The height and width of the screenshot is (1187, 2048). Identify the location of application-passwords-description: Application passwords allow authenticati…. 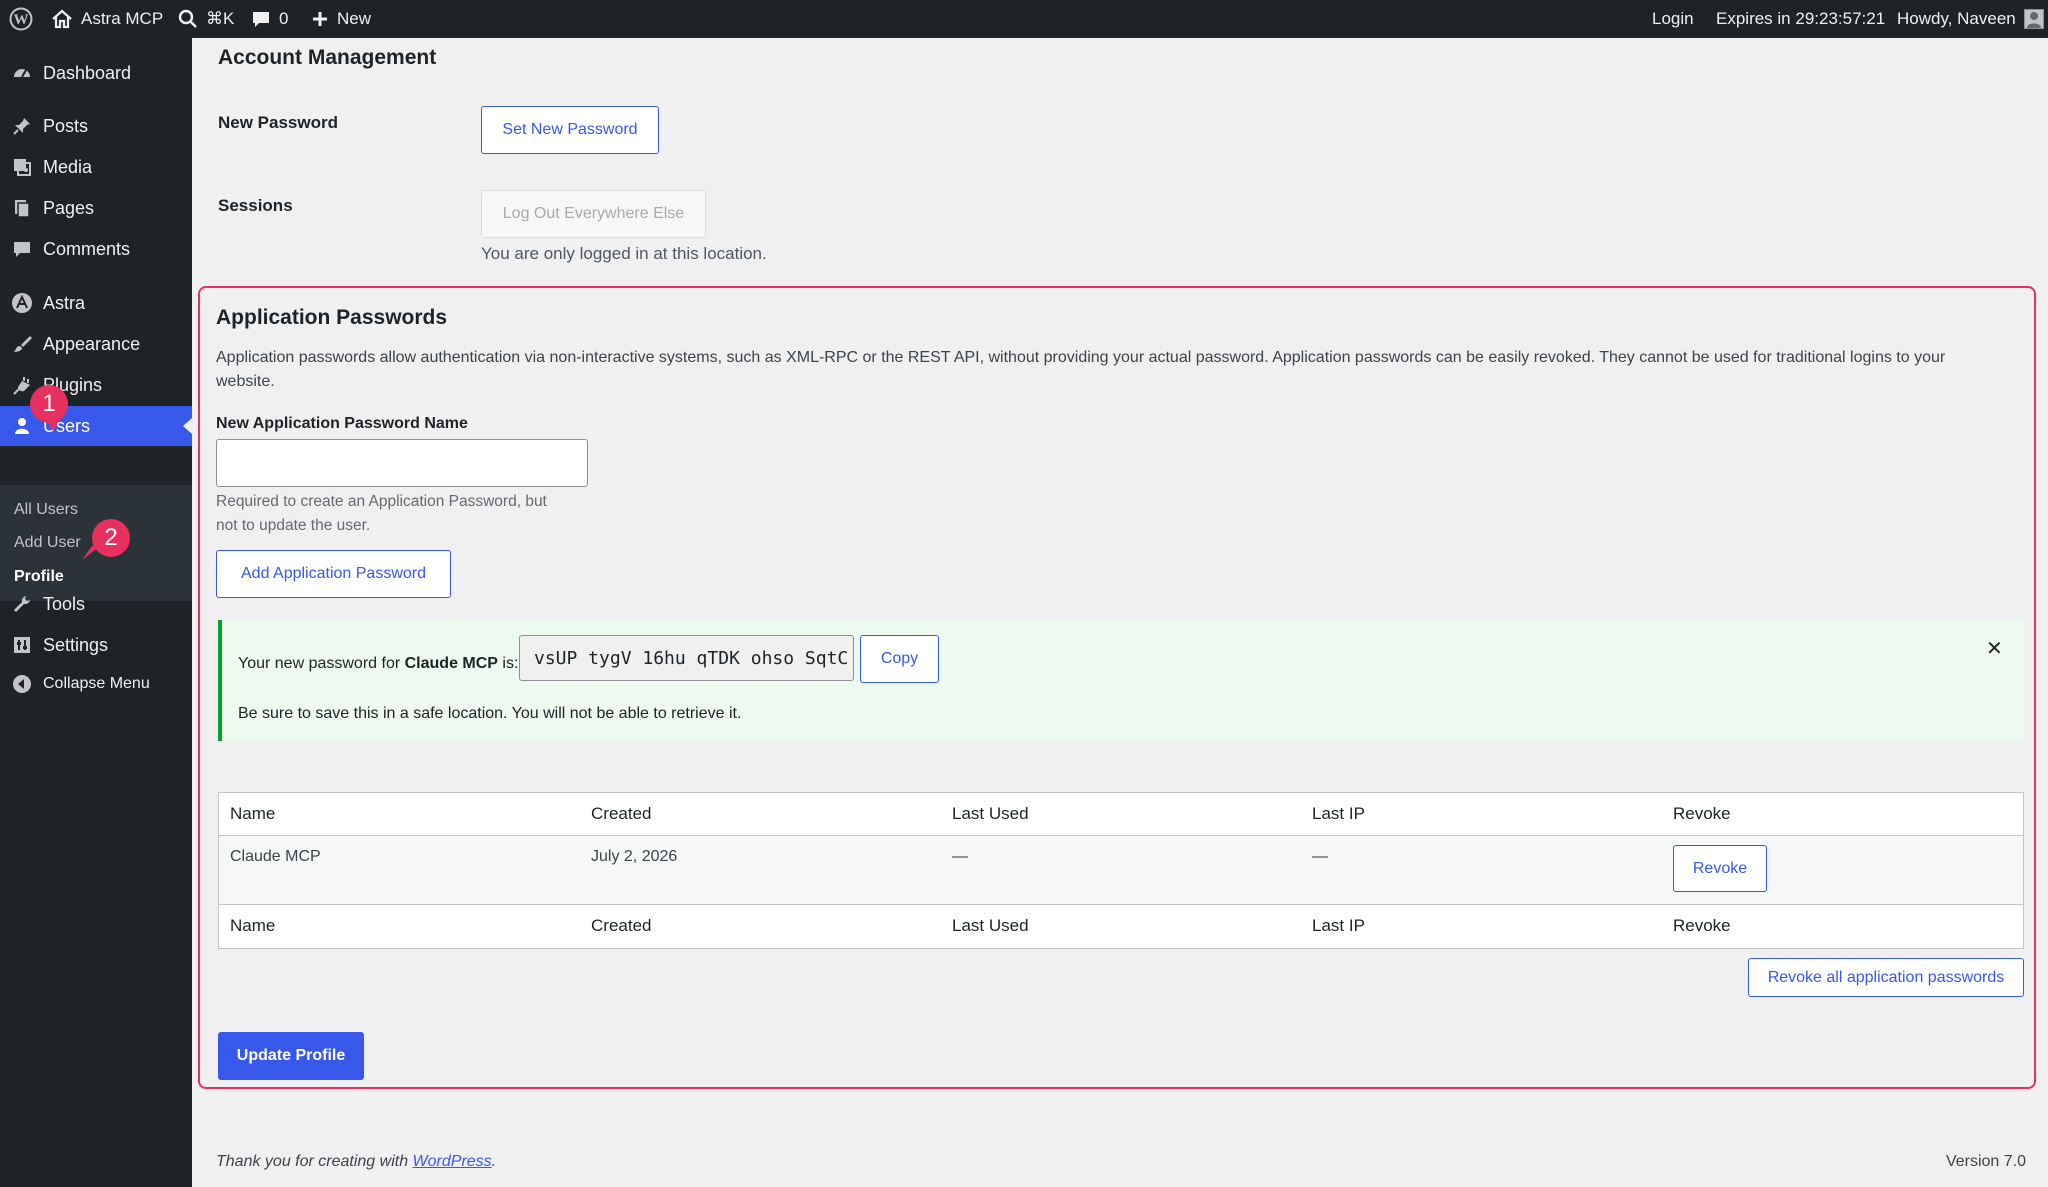
(1116, 370).